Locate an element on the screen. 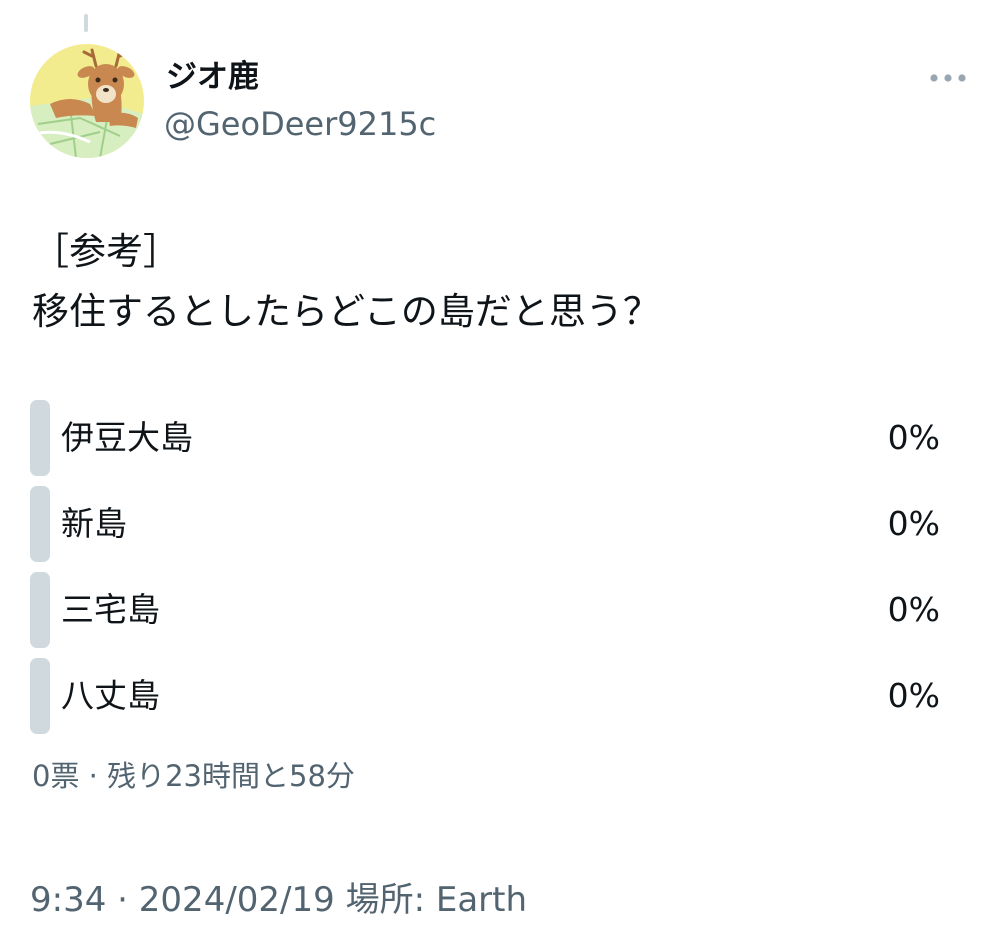 This screenshot has height=952, width=1000. poll-option-label: 伊豆大島 is located at coordinates (127, 437).